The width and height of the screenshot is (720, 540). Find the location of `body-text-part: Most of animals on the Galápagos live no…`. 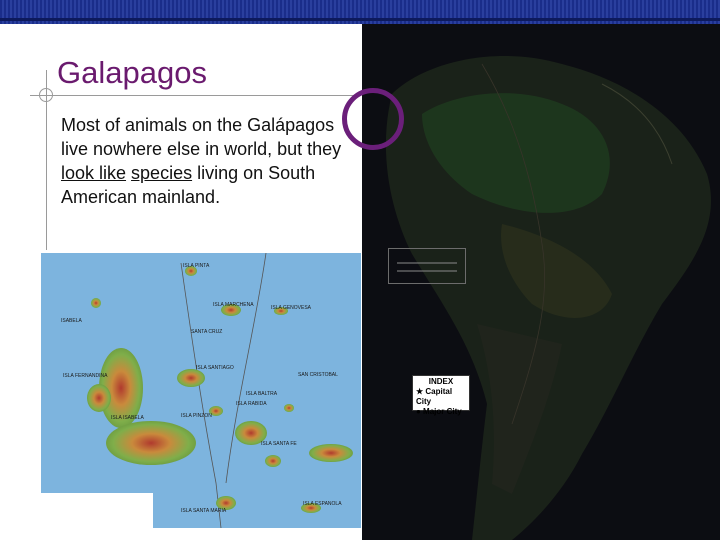

body-text-part: Most of animals on the Galápagos live no… is located at coordinates (201, 137).